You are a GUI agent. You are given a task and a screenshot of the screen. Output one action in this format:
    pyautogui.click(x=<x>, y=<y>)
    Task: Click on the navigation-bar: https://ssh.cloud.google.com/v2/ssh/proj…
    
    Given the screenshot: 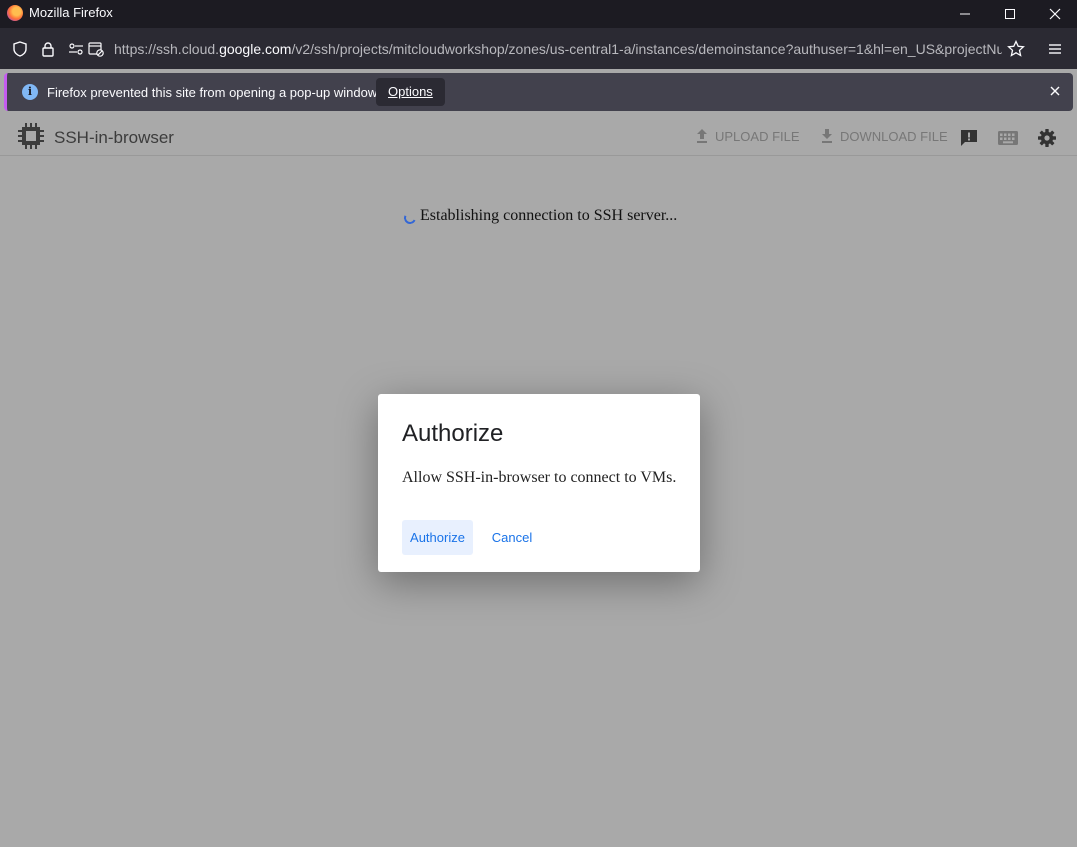 What is the action you would take?
    pyautogui.click(x=538, y=48)
    